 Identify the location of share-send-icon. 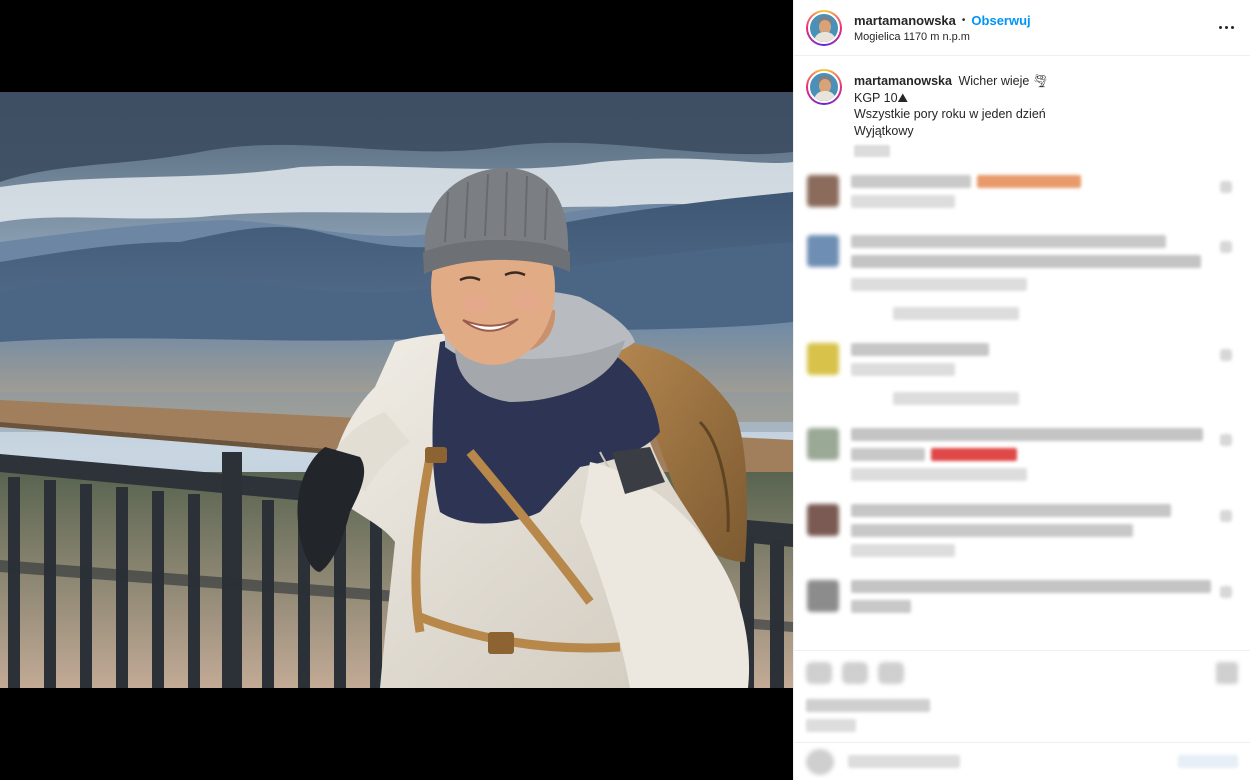
(891, 673).